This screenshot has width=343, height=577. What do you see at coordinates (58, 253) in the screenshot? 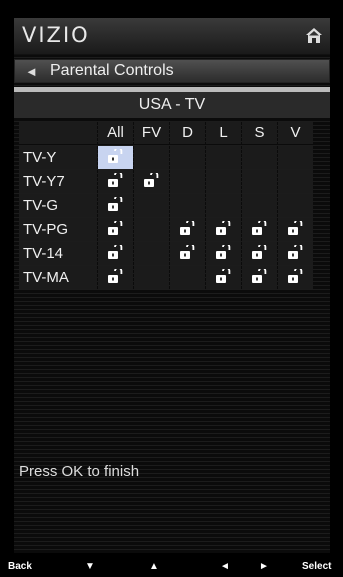
I see `rating-label: TV-14` at bounding box center [58, 253].